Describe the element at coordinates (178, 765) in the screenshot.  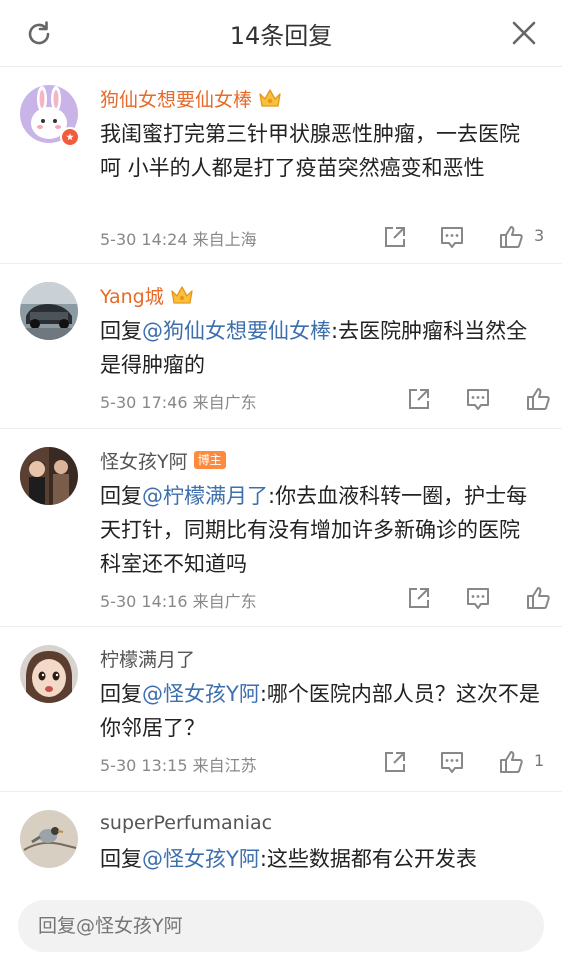
I see `comment-meta: 5-30 13:15 来自江苏` at that location.